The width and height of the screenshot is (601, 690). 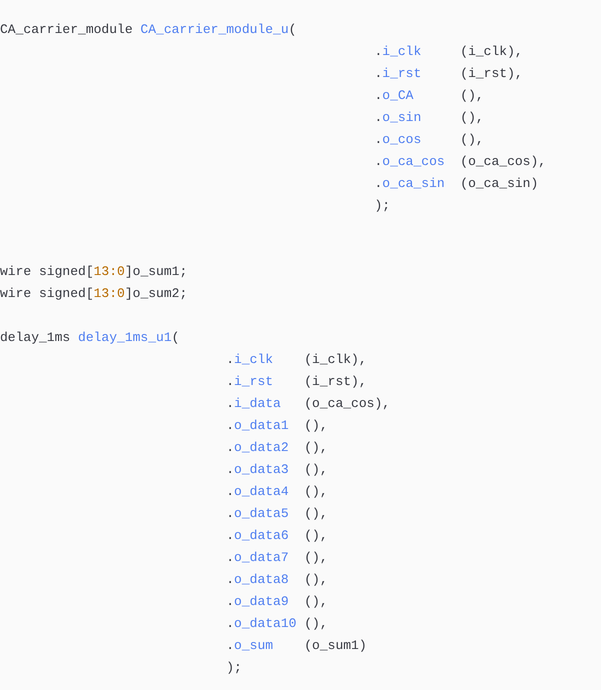 What do you see at coordinates (456, 184) in the screenshot?
I see `code-line: .o_ca_sin (o_ca_sin)` at bounding box center [456, 184].